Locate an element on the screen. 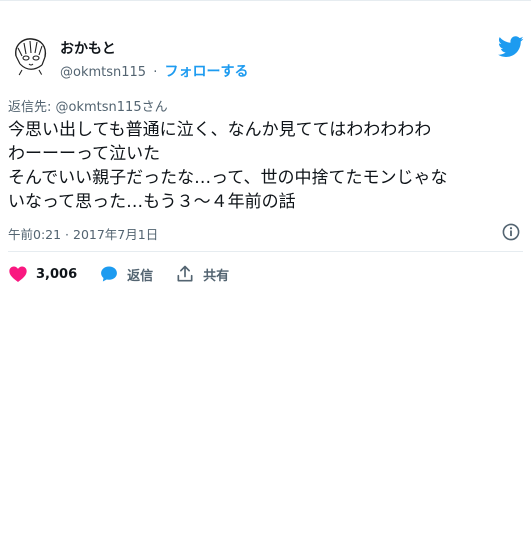 This screenshot has height=539, width=531. share-upload-icon is located at coordinates (185, 273).